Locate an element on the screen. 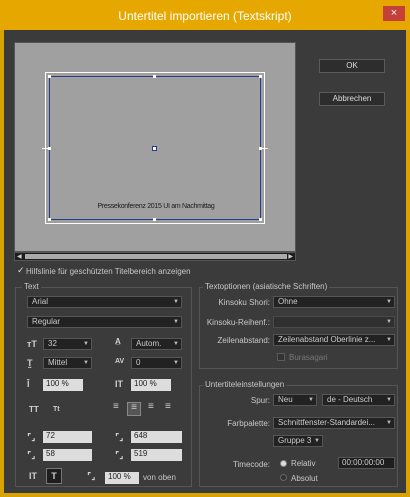  text-group-title: Text is located at coordinates (31, 286).